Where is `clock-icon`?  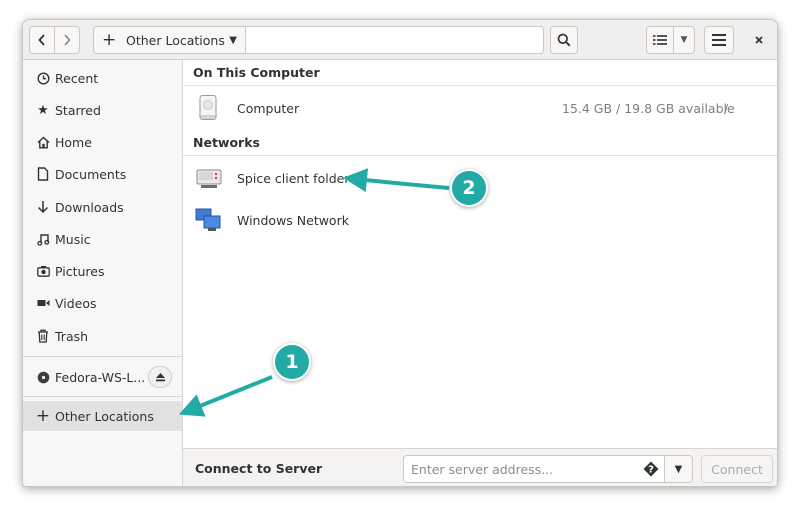
clock-icon is located at coordinates (43, 78).